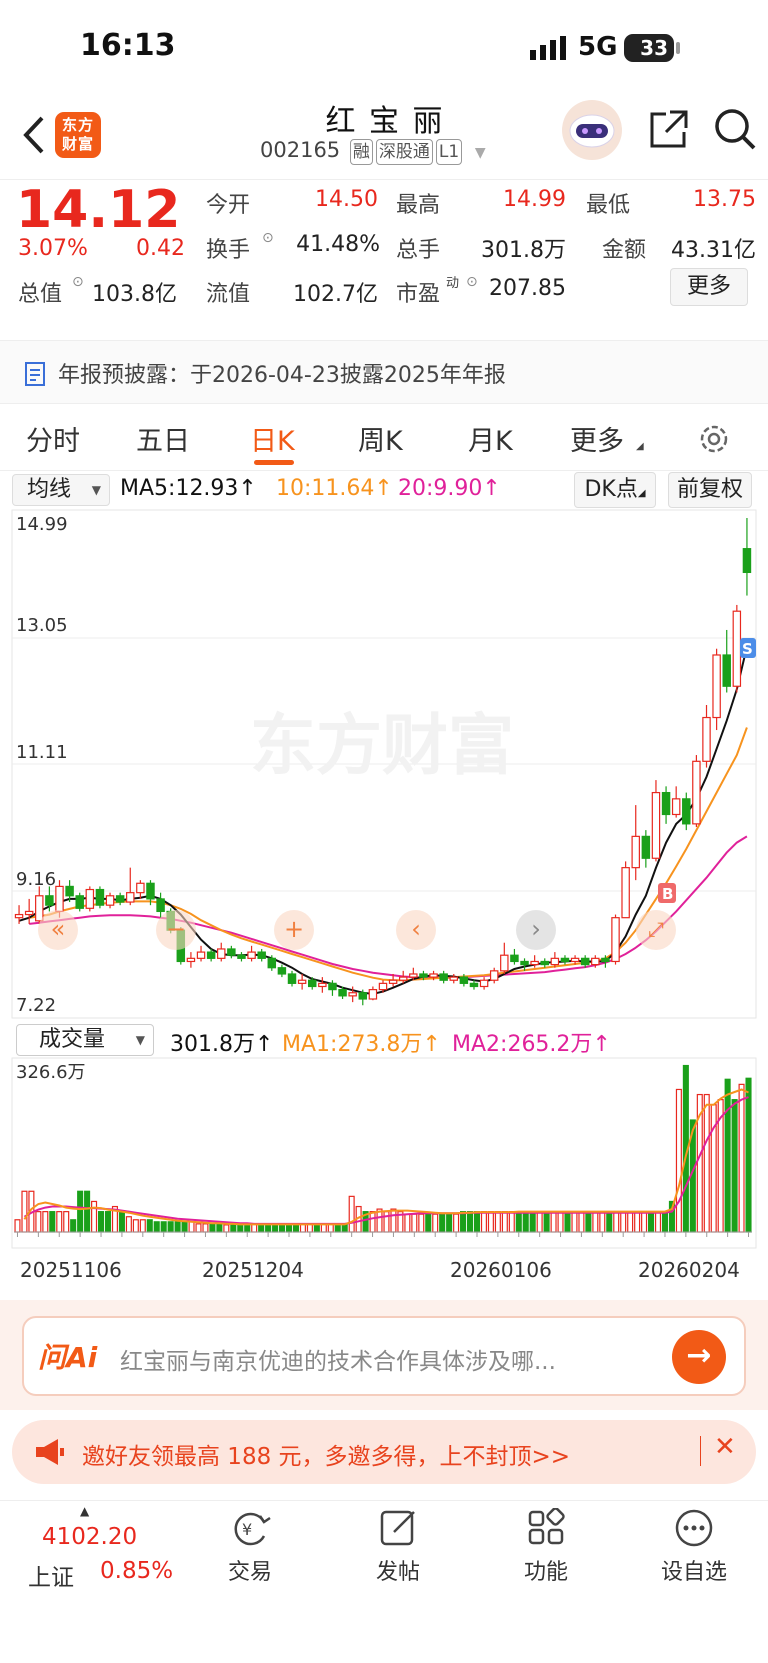 The width and height of the screenshot is (768, 1663). I want to click on ai-submit-arrow-icon: →, so click(699, 1357).